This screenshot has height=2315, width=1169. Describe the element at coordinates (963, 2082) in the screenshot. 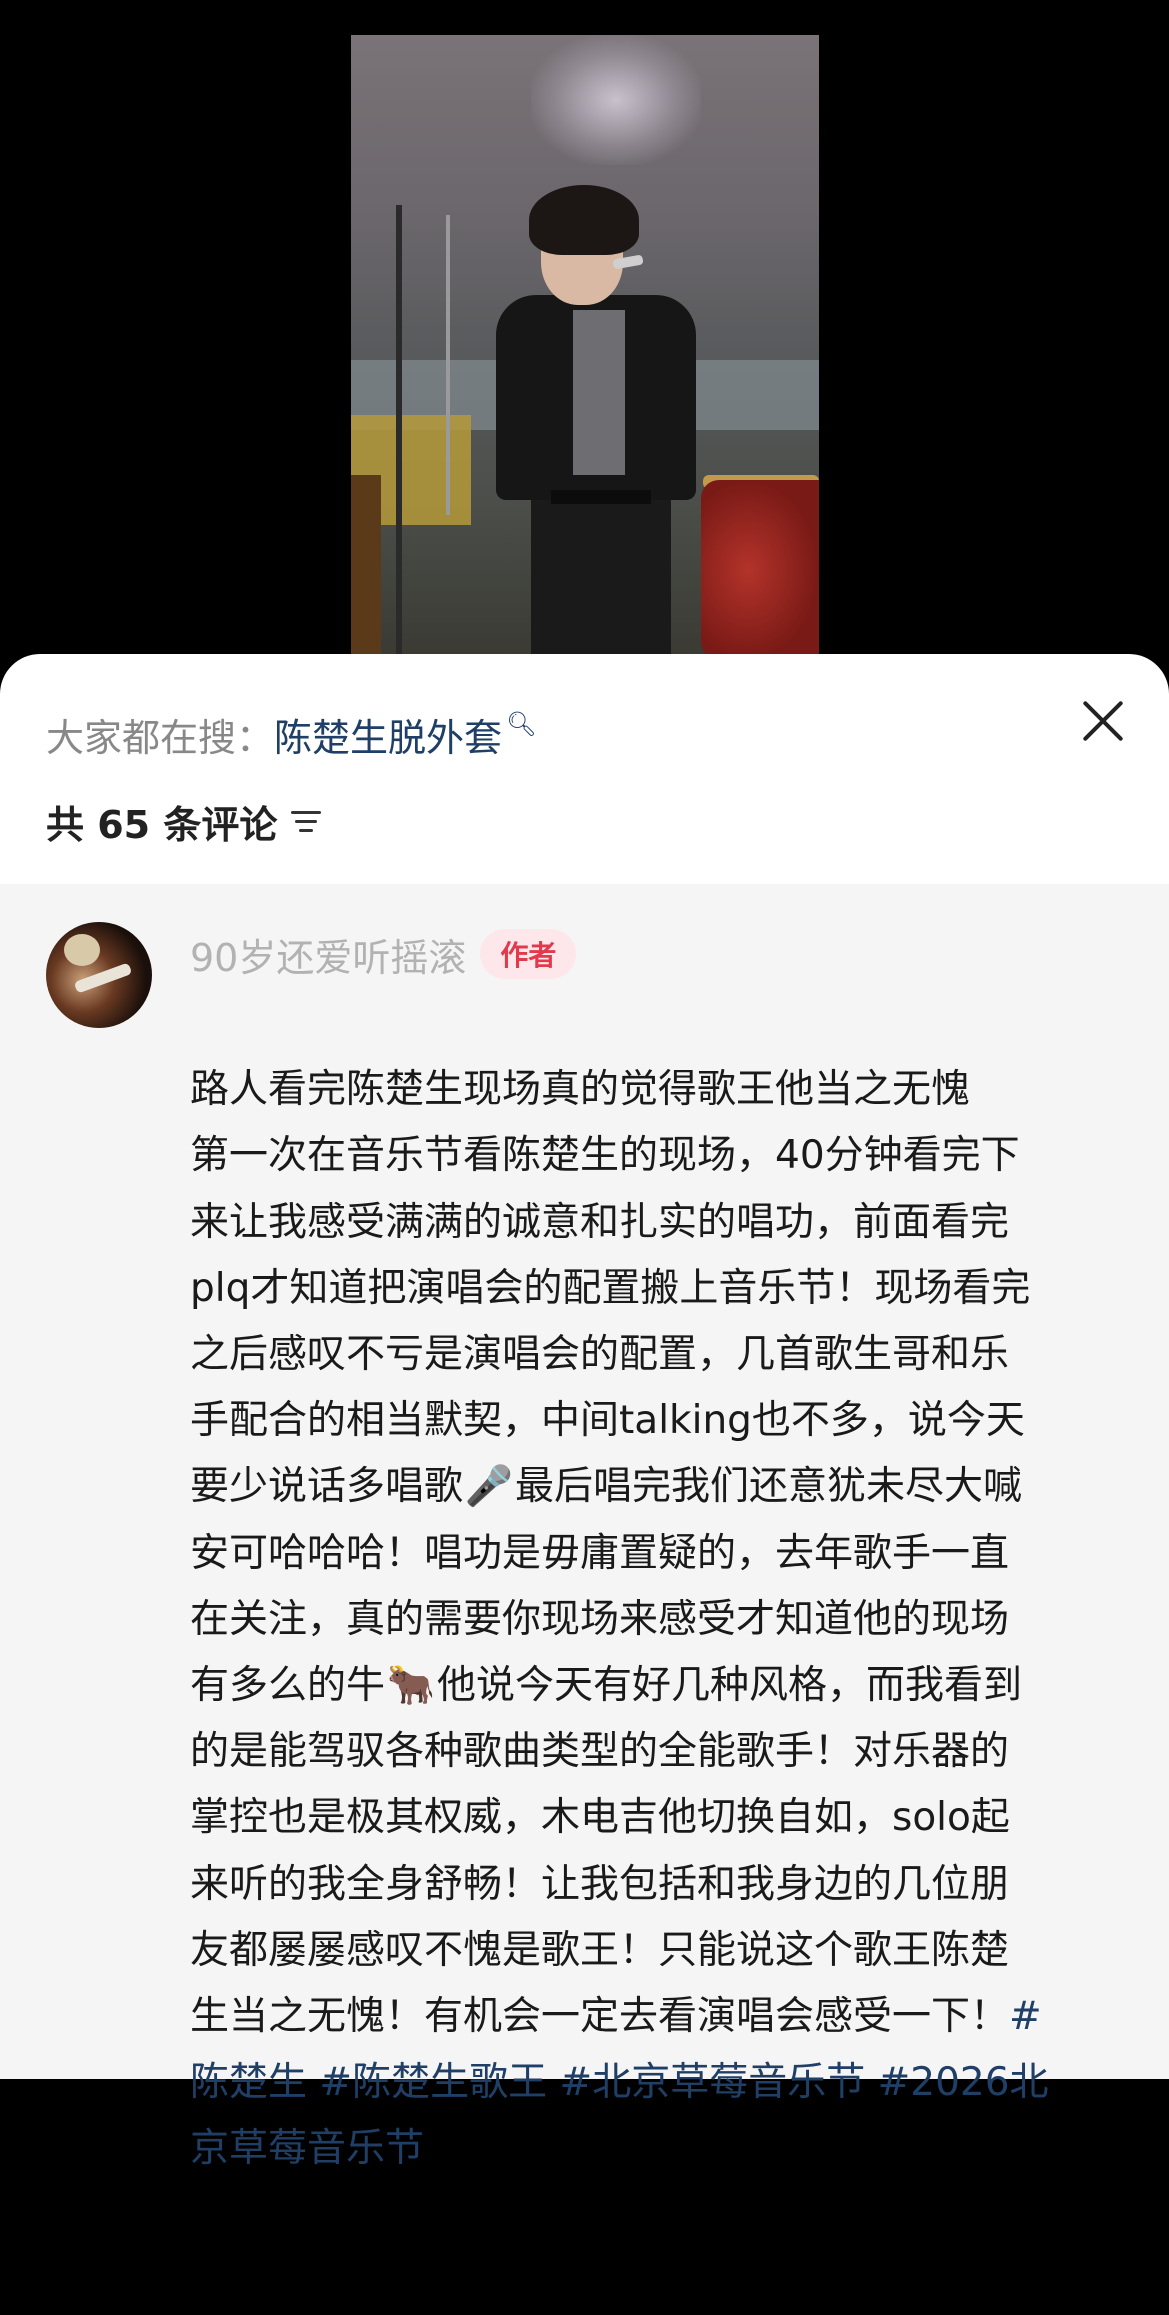

I see `hashtag-2026-beijing: #2026北` at that location.